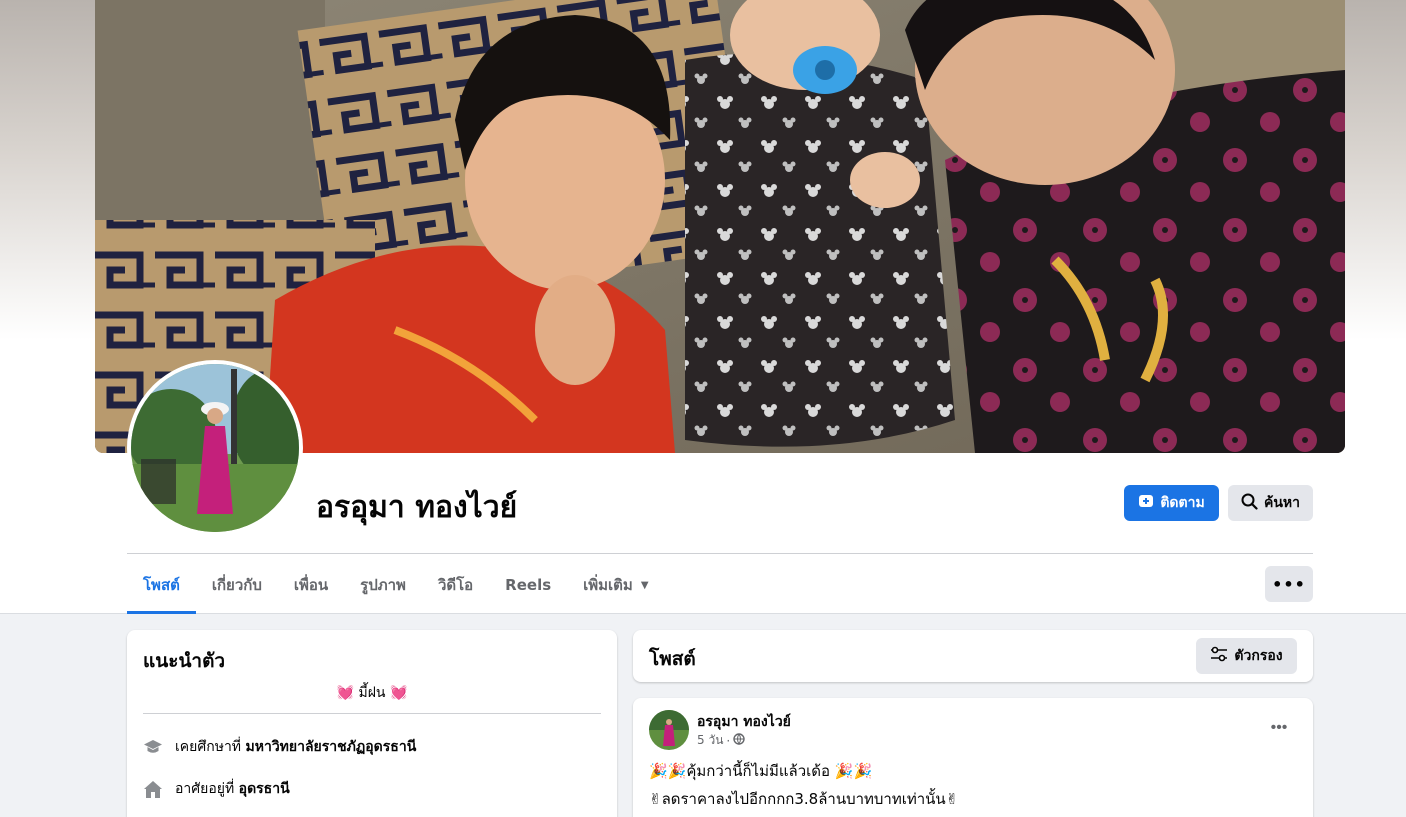  I want to click on tab-friends: เพื่อน, so click(311, 585).